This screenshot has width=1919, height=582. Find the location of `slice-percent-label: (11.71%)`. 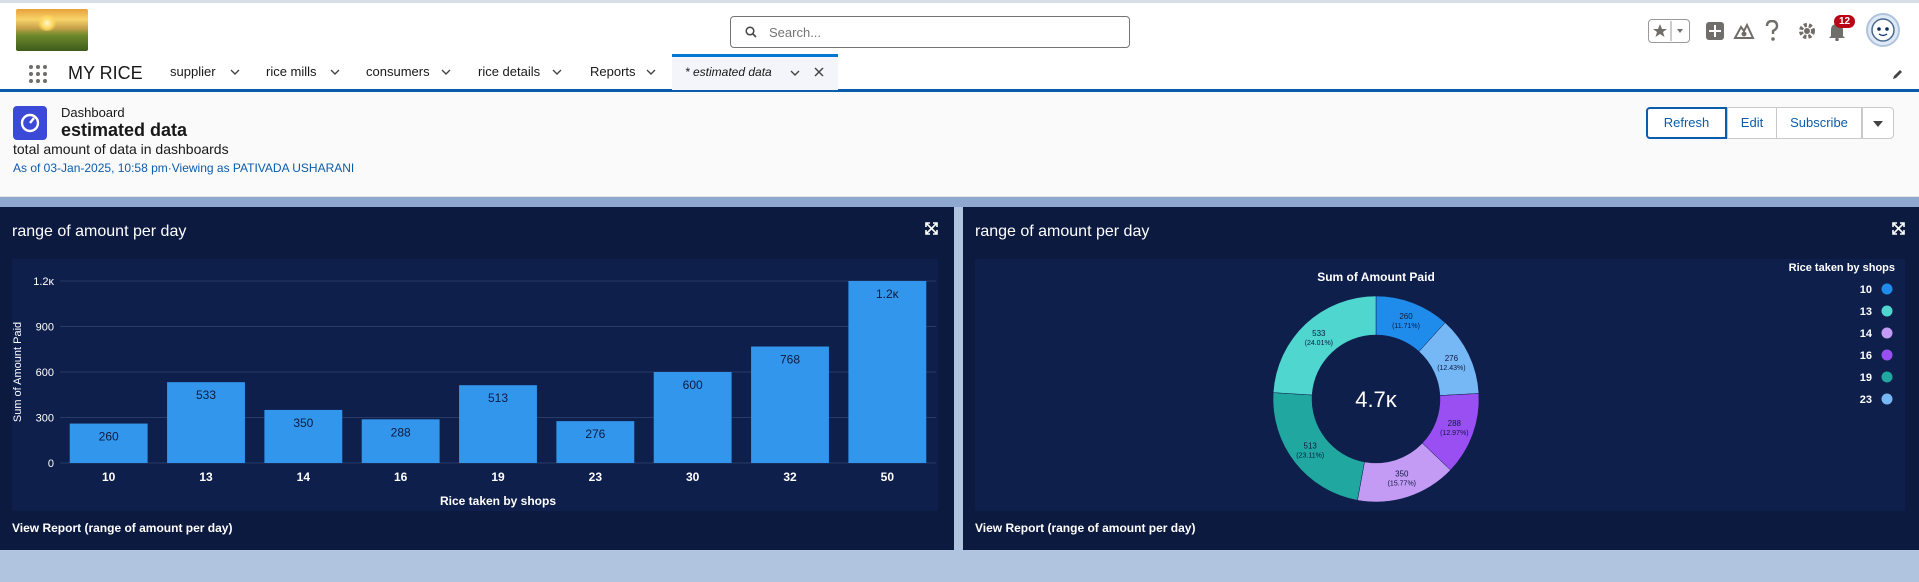

slice-percent-label: (11.71%) is located at coordinates (1406, 326).